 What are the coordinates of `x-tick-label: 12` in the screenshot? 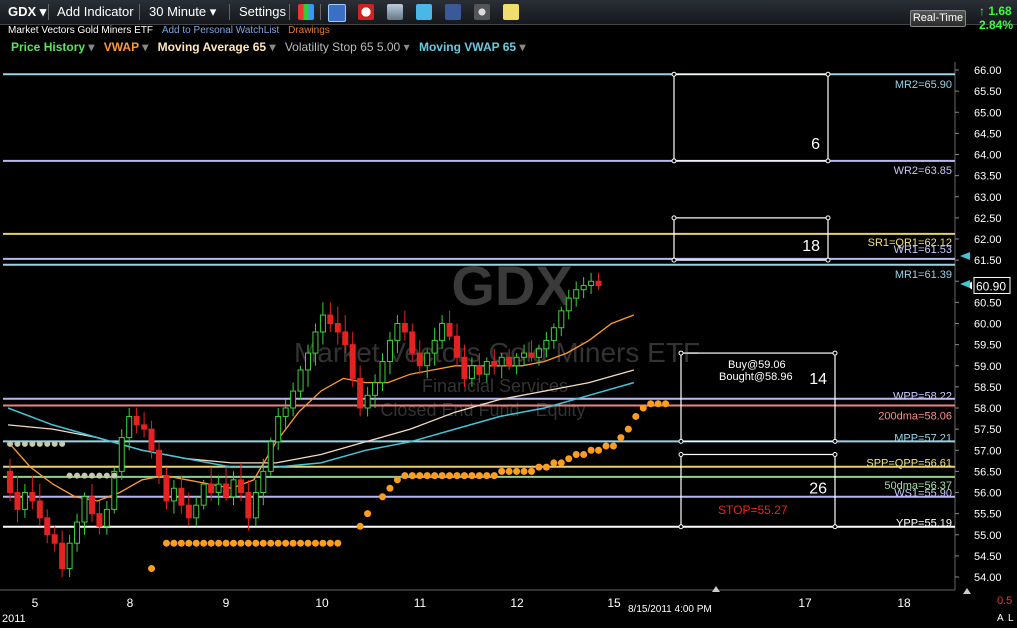 It's located at (517, 603).